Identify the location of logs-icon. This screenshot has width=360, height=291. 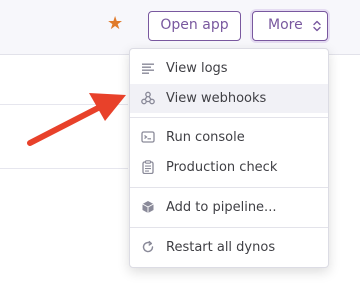
(148, 68).